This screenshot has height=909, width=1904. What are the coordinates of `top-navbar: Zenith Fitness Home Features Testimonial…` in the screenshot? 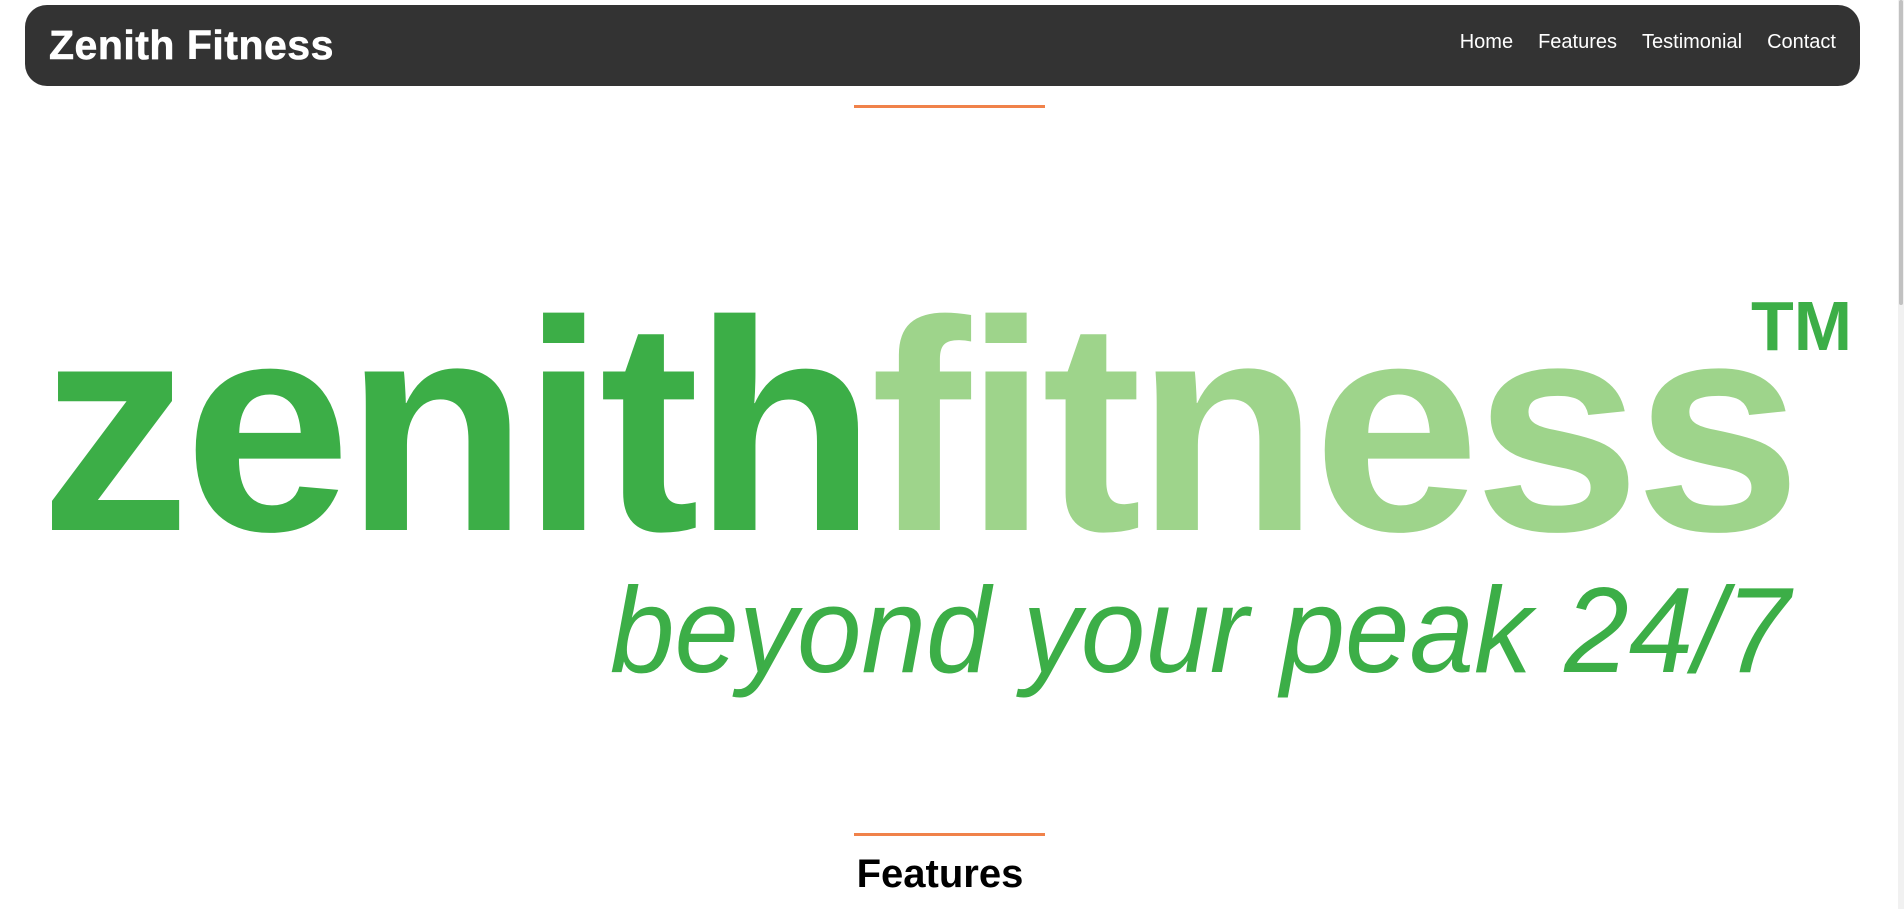 It's located at (942, 45).